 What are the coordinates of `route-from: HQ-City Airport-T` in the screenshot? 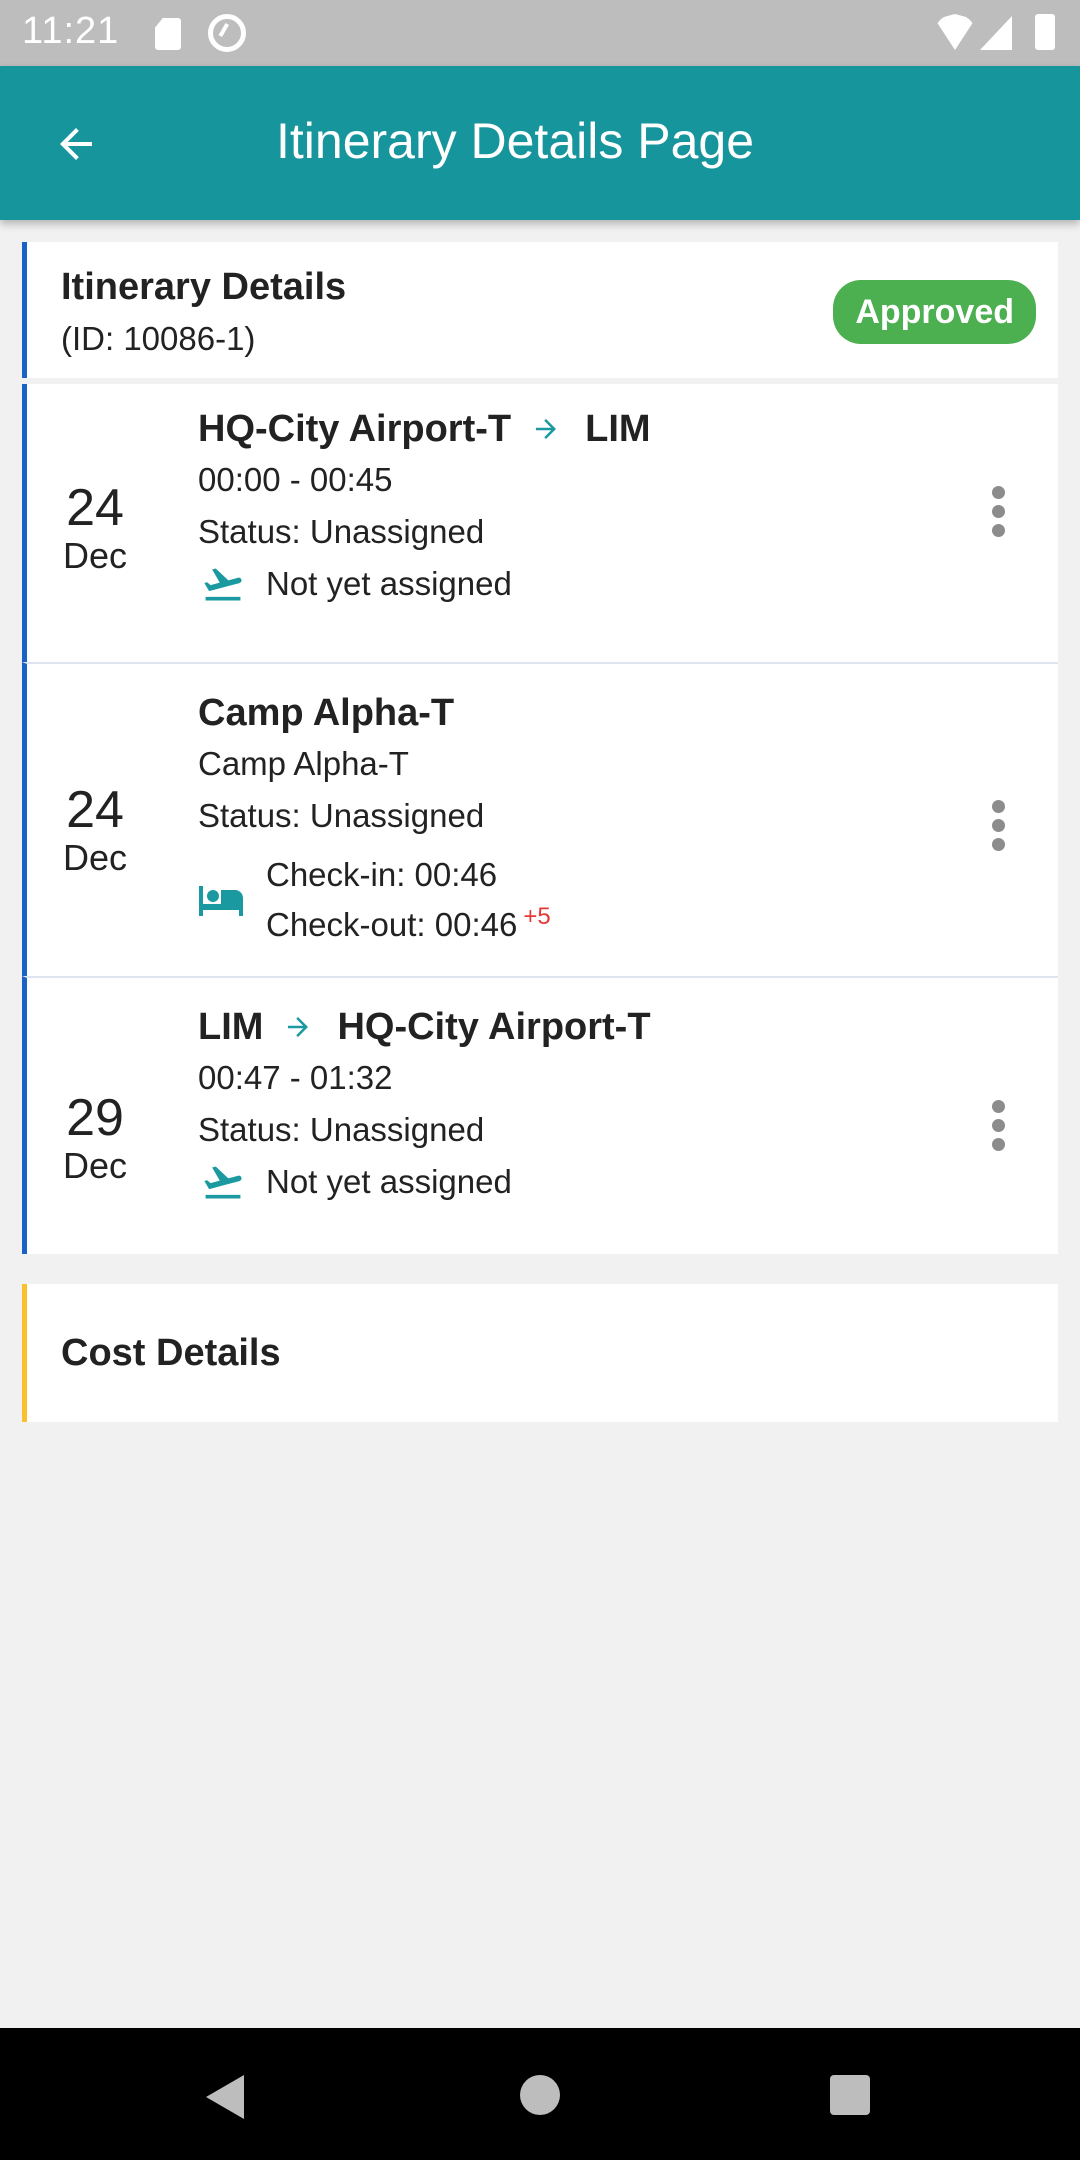 It's located at (355, 428).